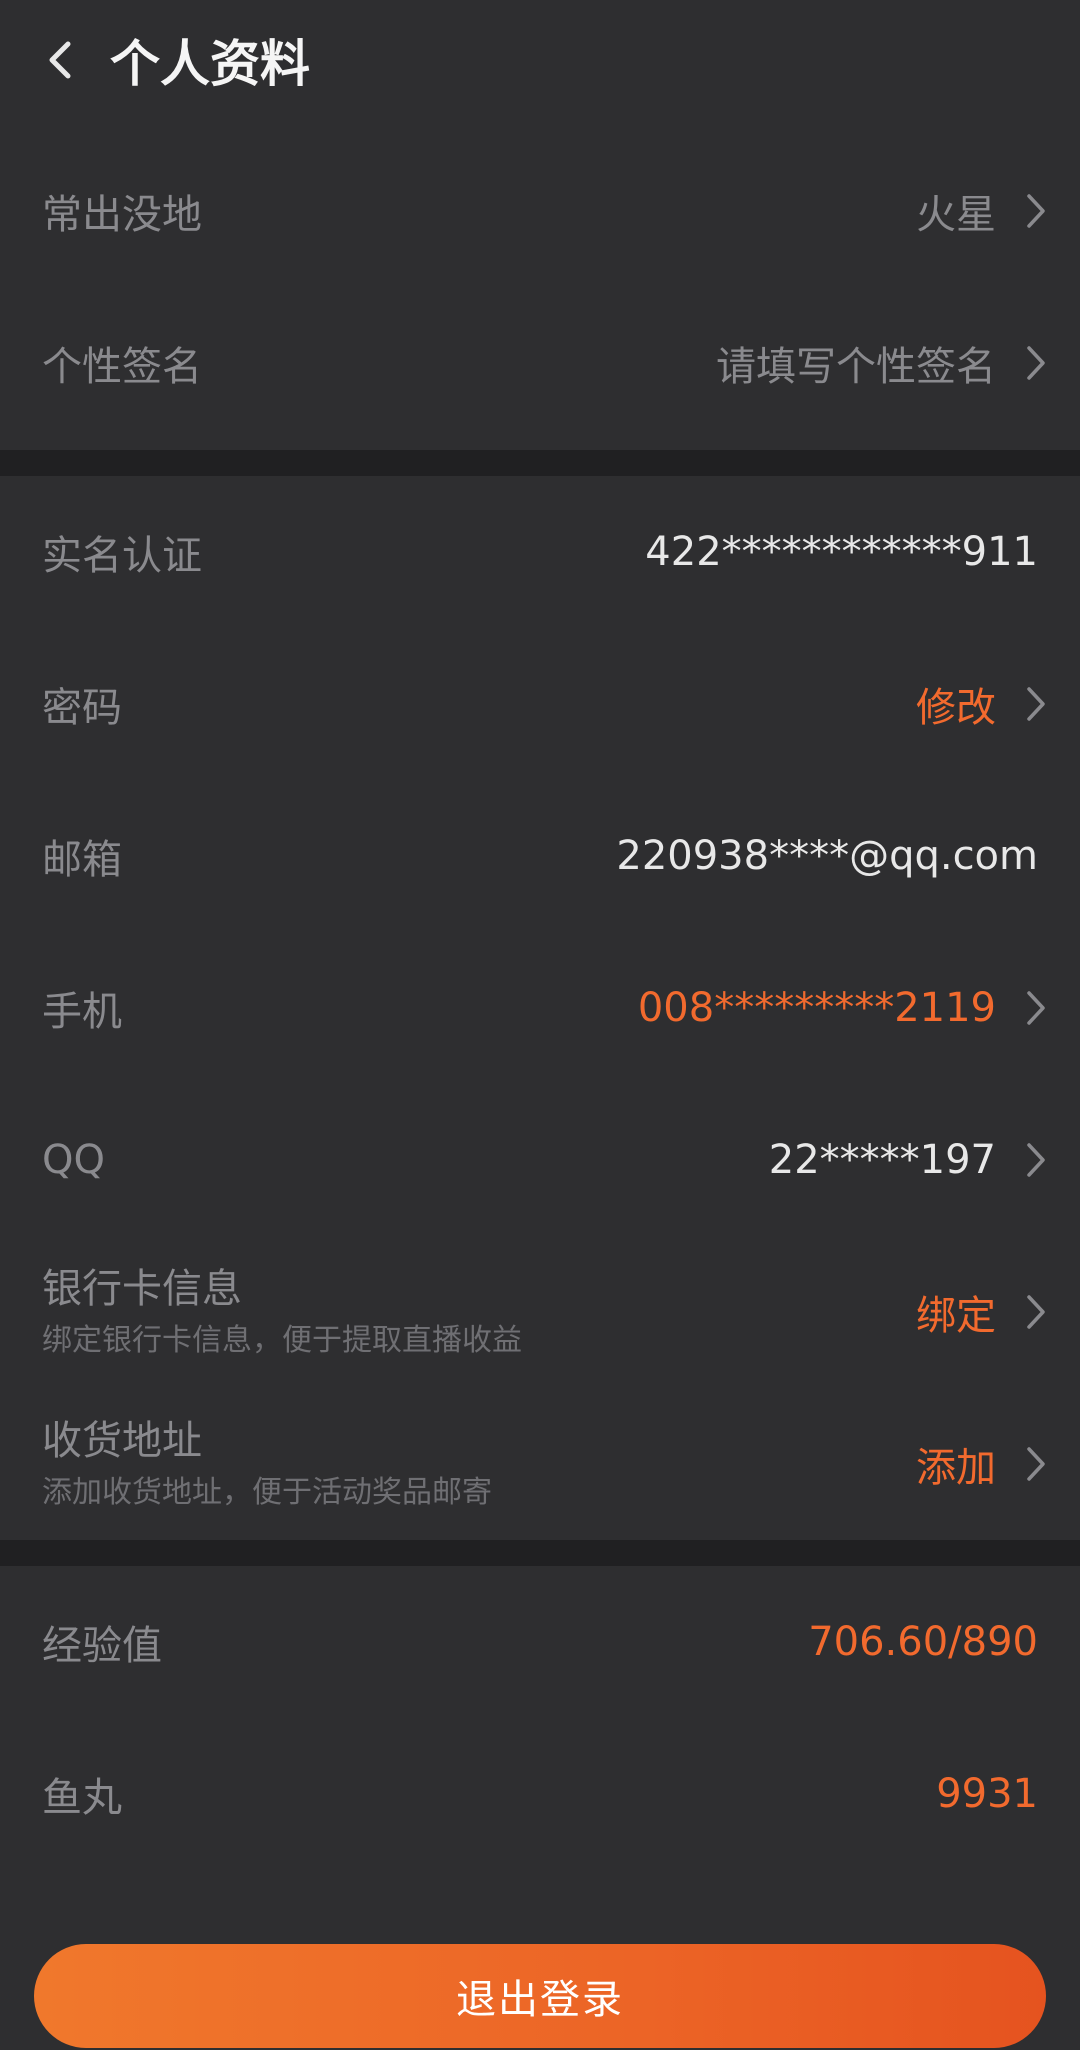 The width and height of the screenshot is (1080, 2050). I want to click on page-title: 个人资料, so click(210, 64).